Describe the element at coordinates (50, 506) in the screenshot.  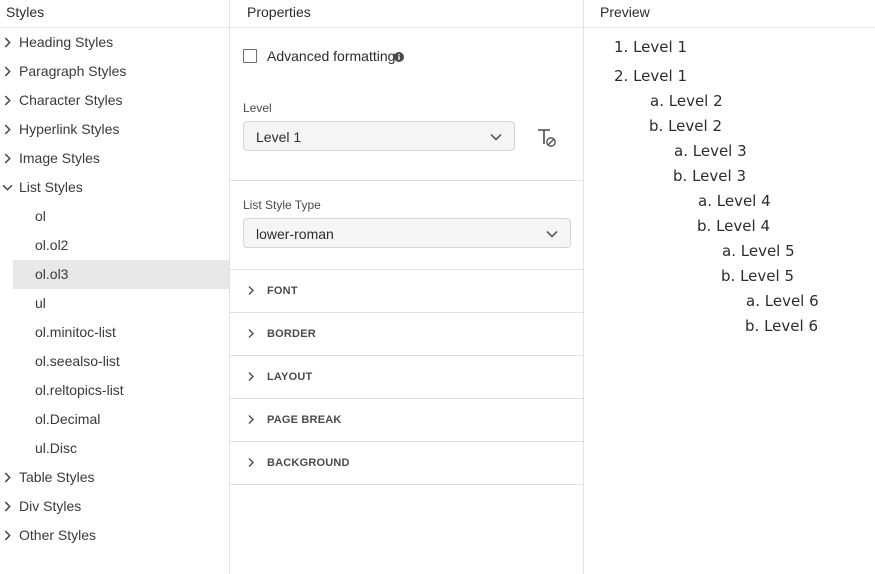
I see `tree-item-label: Div Styles` at that location.